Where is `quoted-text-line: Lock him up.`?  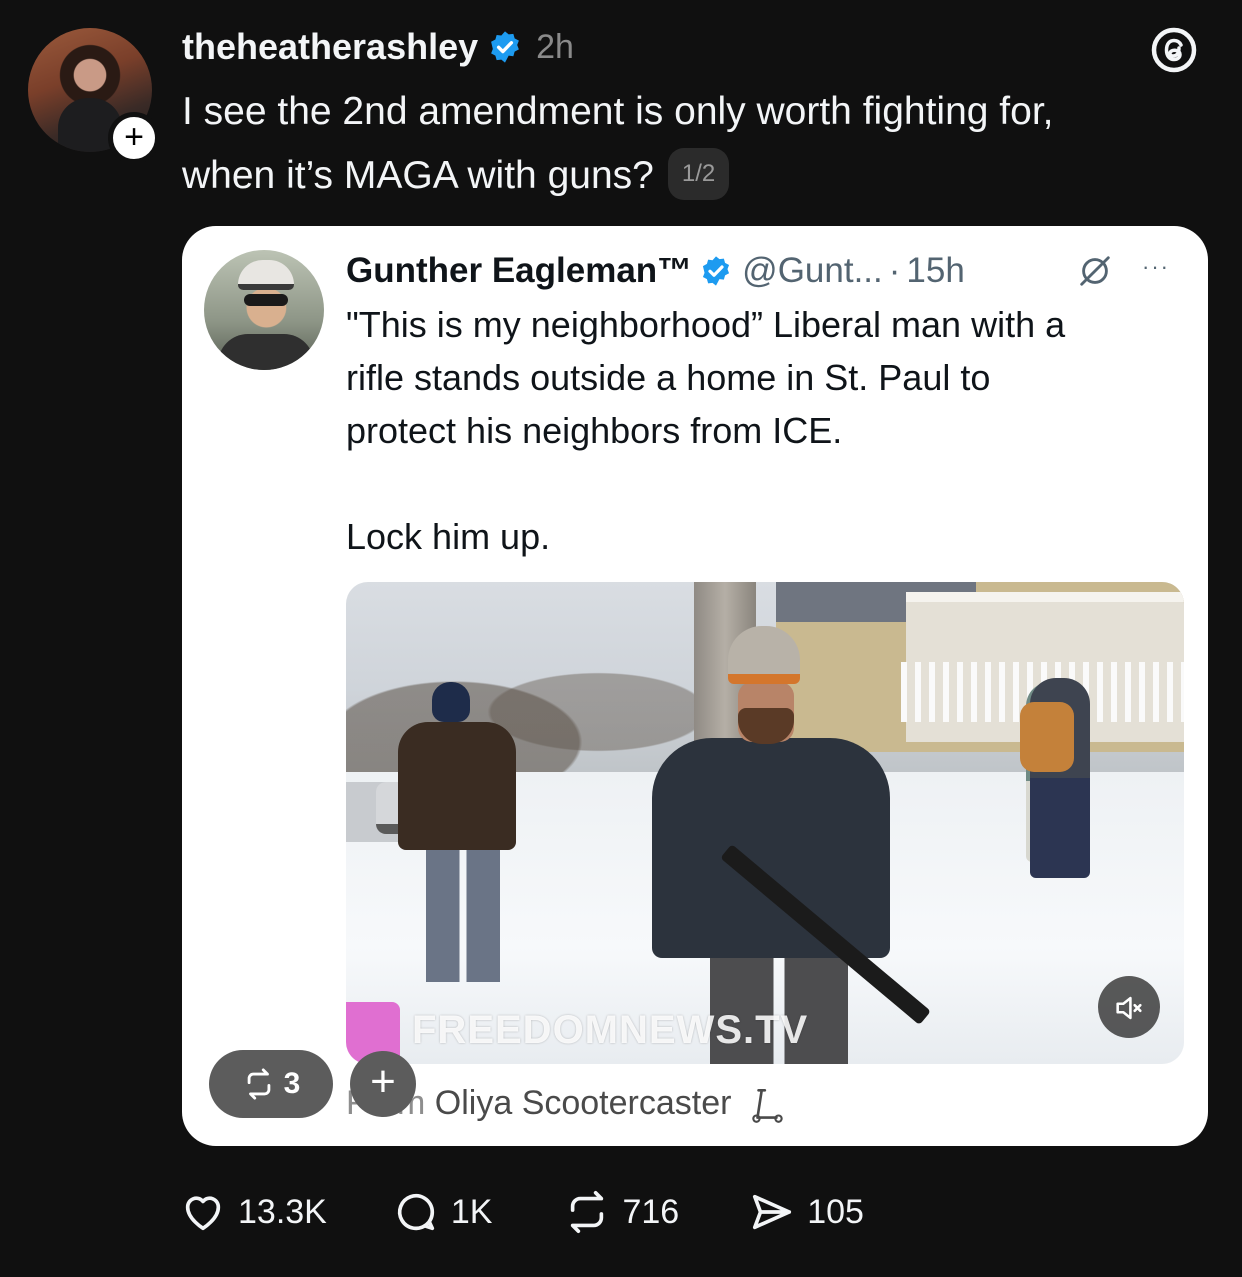 quoted-text-line: Lock him up. is located at coordinates (448, 536).